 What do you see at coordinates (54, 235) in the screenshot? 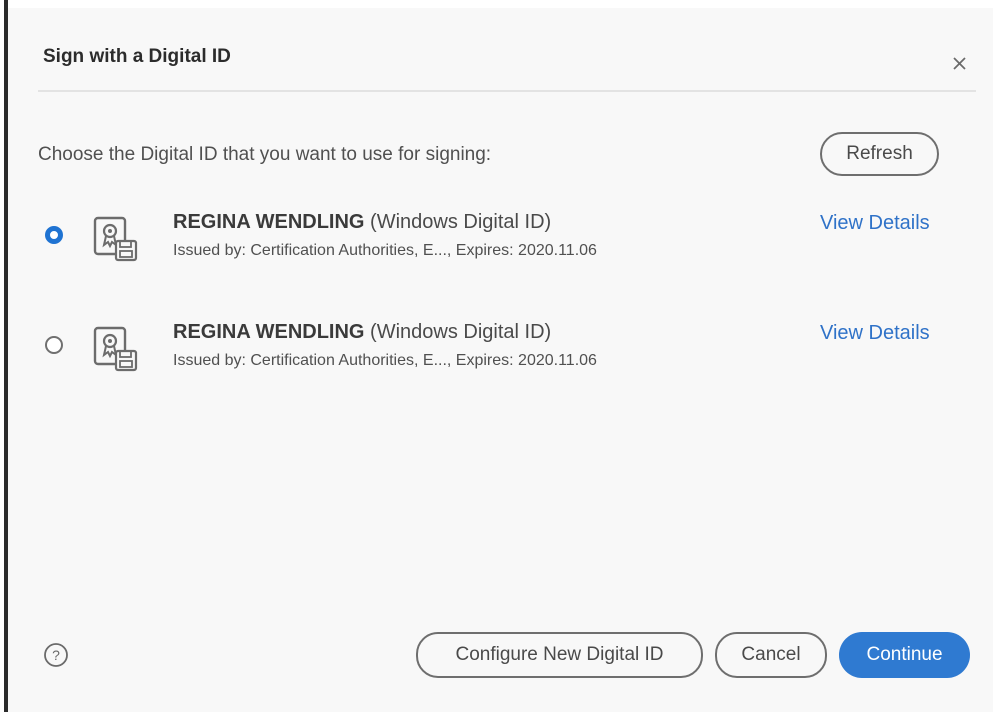
I see `digital-id-radio-selected` at bounding box center [54, 235].